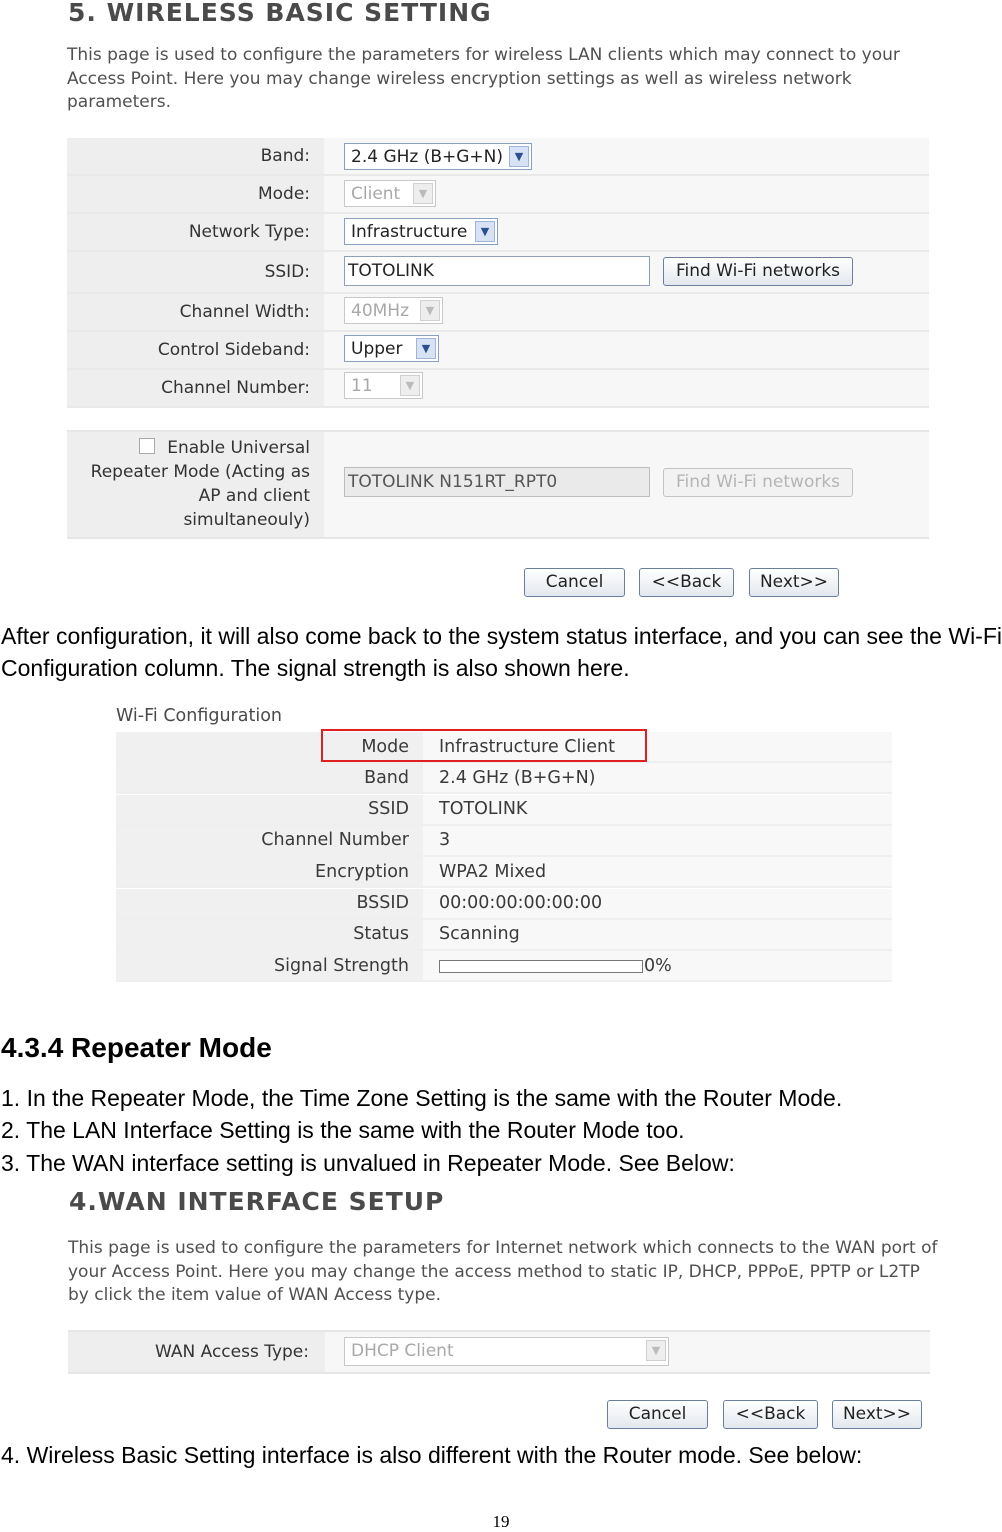 The width and height of the screenshot is (1002, 1532). I want to click on mode-row: Mode: Client ▼, so click(498, 195).